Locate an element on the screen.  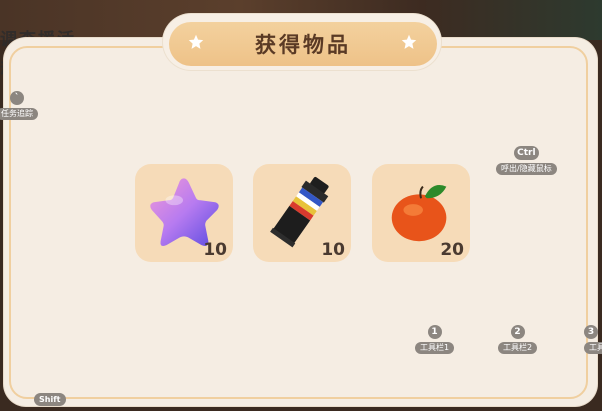
item-count: 20 is located at coordinates (452, 250).